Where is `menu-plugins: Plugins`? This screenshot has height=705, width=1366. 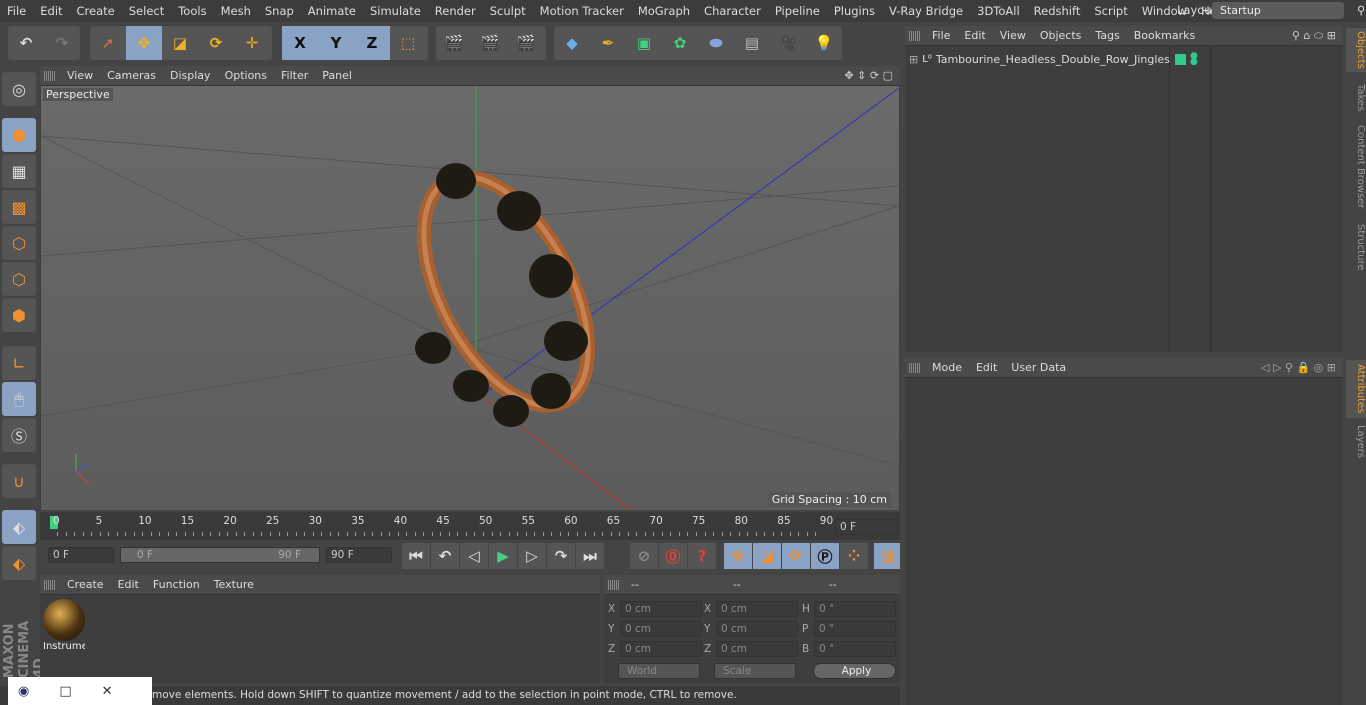 menu-plugins: Plugins is located at coordinates (854, 11).